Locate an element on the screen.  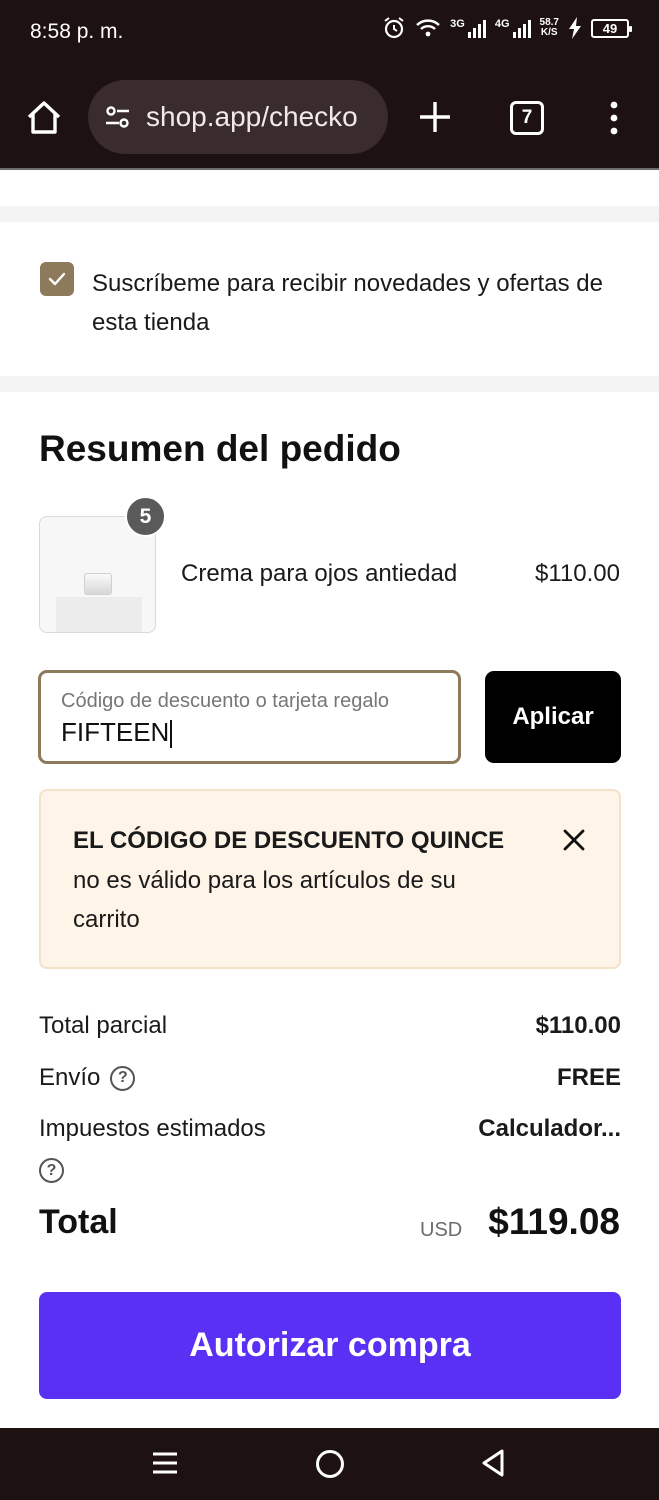
total-value: $119.08 is located at coordinates (554, 1221).